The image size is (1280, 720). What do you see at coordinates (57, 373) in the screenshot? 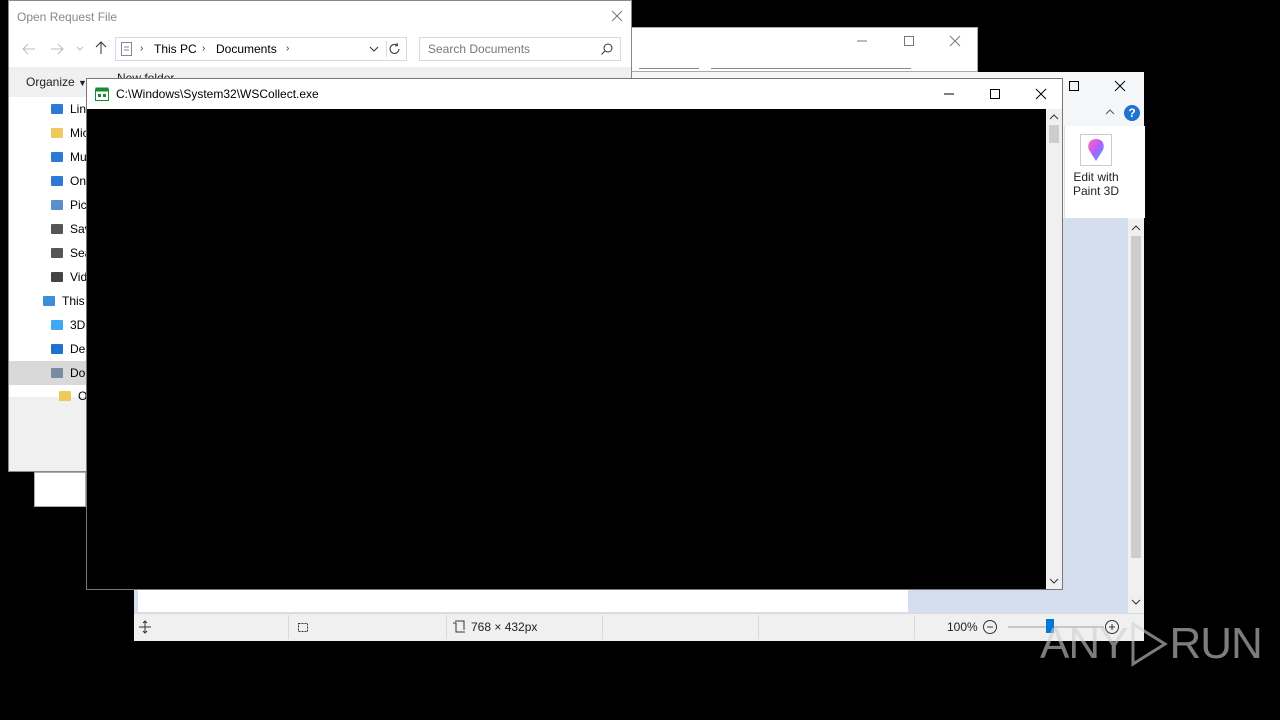
I see `documents-icon` at bounding box center [57, 373].